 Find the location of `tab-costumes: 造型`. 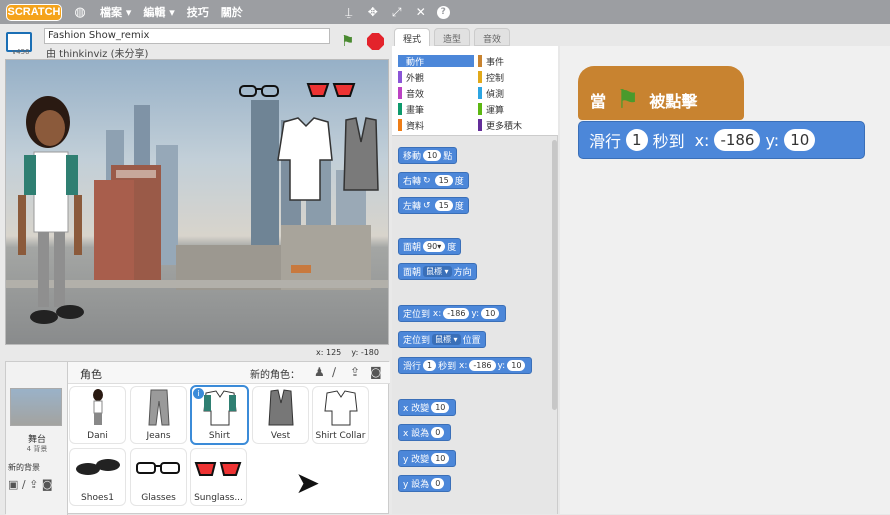

tab-costumes: 造型 is located at coordinates (452, 37).